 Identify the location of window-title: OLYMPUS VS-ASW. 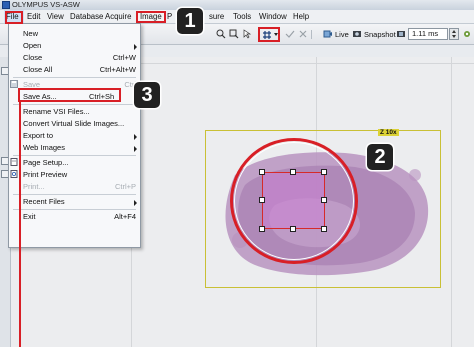
(46, 4).